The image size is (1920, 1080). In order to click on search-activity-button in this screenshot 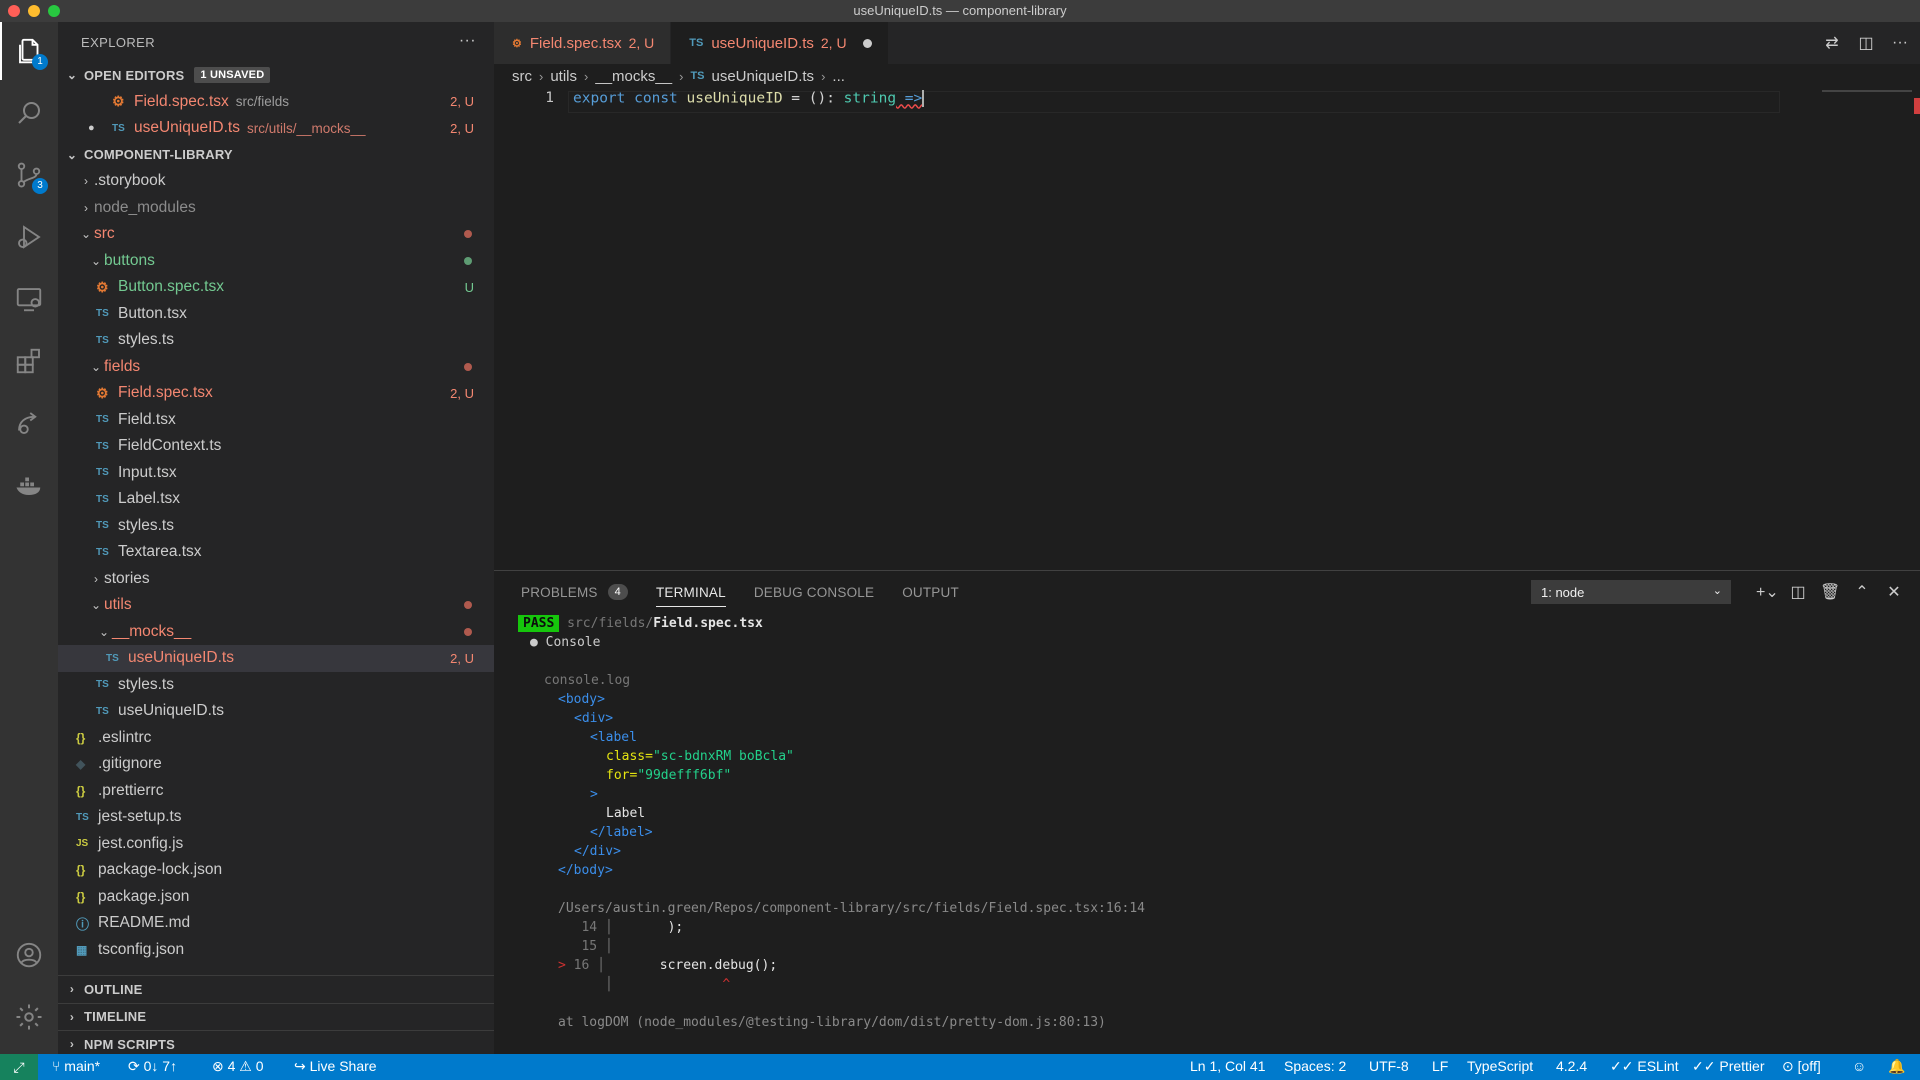, I will do `click(29, 113)`.